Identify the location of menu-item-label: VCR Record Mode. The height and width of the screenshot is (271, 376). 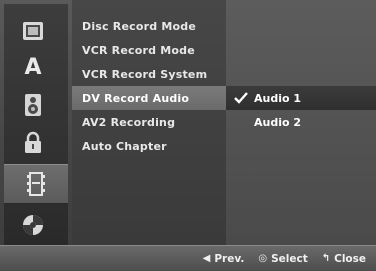
(138, 50).